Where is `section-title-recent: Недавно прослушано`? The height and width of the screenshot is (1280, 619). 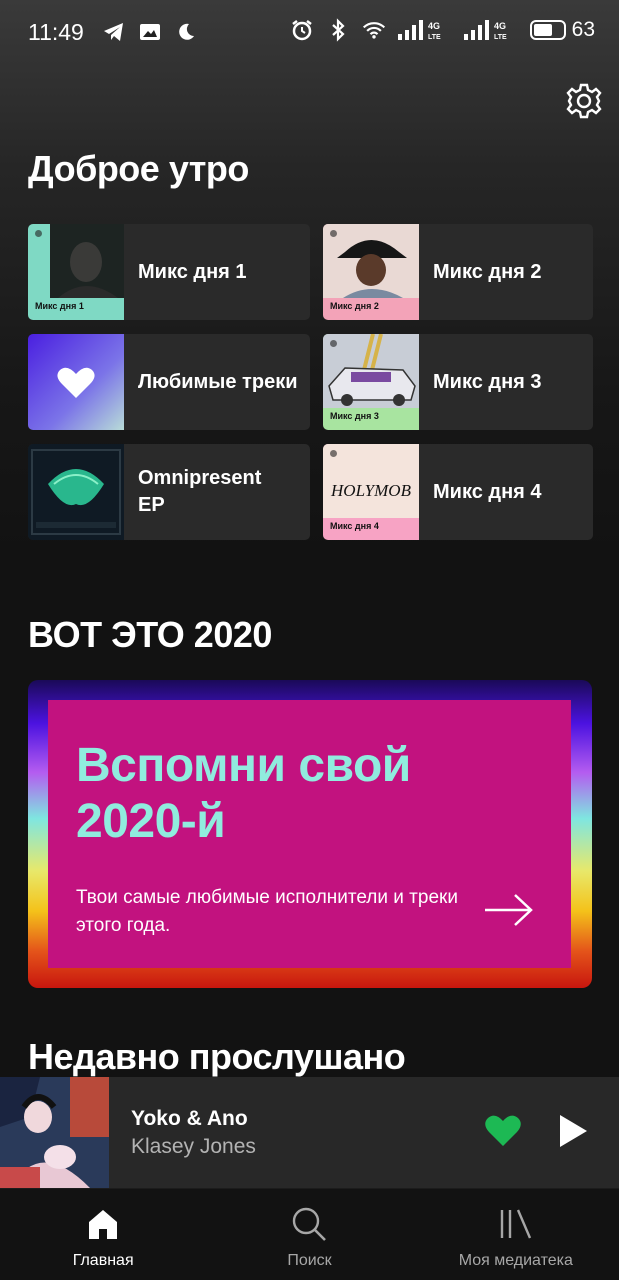 section-title-recent: Недавно прослушано is located at coordinates (217, 1056).